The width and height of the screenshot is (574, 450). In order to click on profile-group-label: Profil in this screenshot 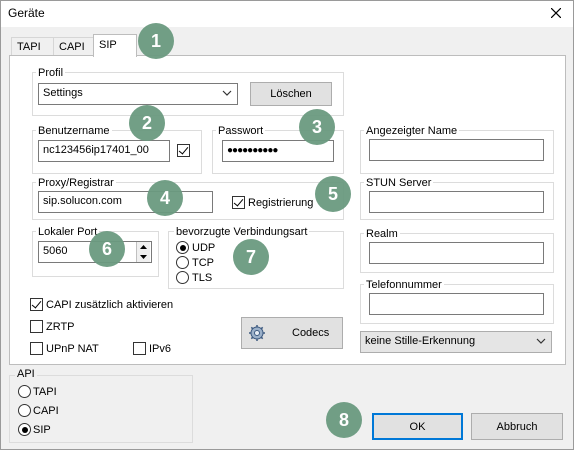, I will do `click(51, 73)`.